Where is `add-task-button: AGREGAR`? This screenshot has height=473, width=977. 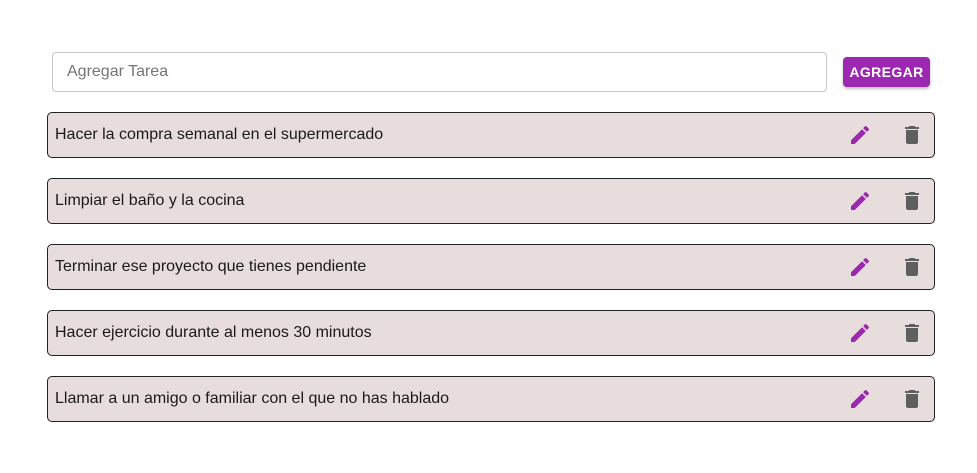 add-task-button: AGREGAR is located at coordinates (886, 72).